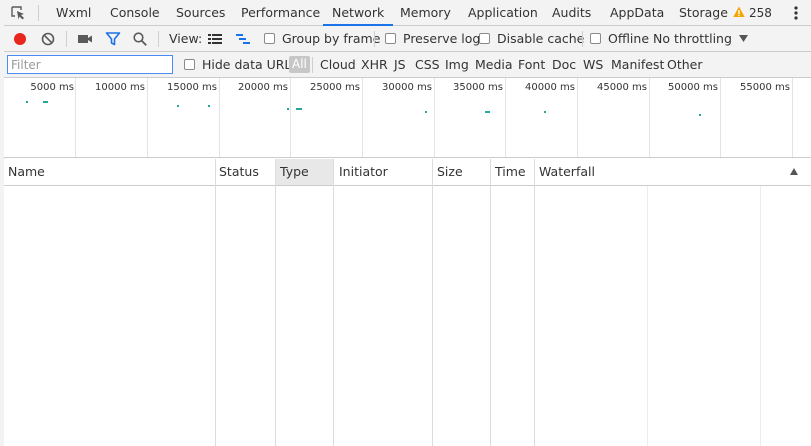  What do you see at coordinates (120, 87) in the screenshot?
I see `overview-tick-label: 10000 ms` at bounding box center [120, 87].